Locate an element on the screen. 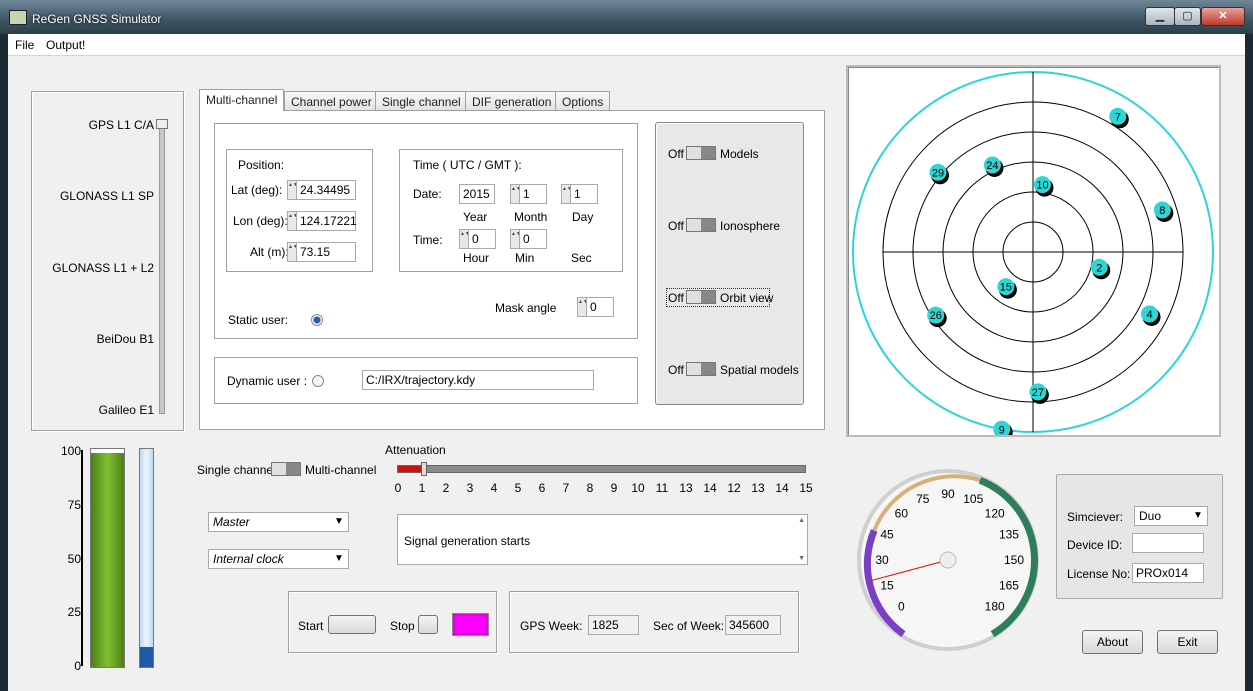 The width and height of the screenshot is (1253, 691). orbit-view-toggle is located at coordinates (701, 297).